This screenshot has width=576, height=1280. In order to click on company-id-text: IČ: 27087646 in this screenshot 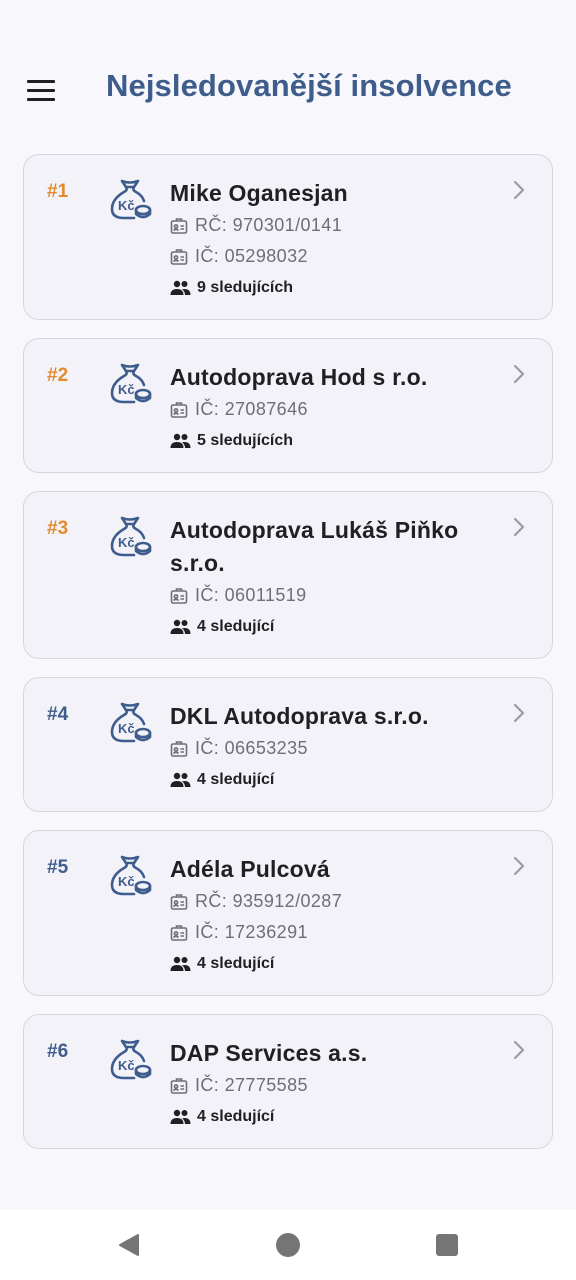, I will do `click(251, 409)`.